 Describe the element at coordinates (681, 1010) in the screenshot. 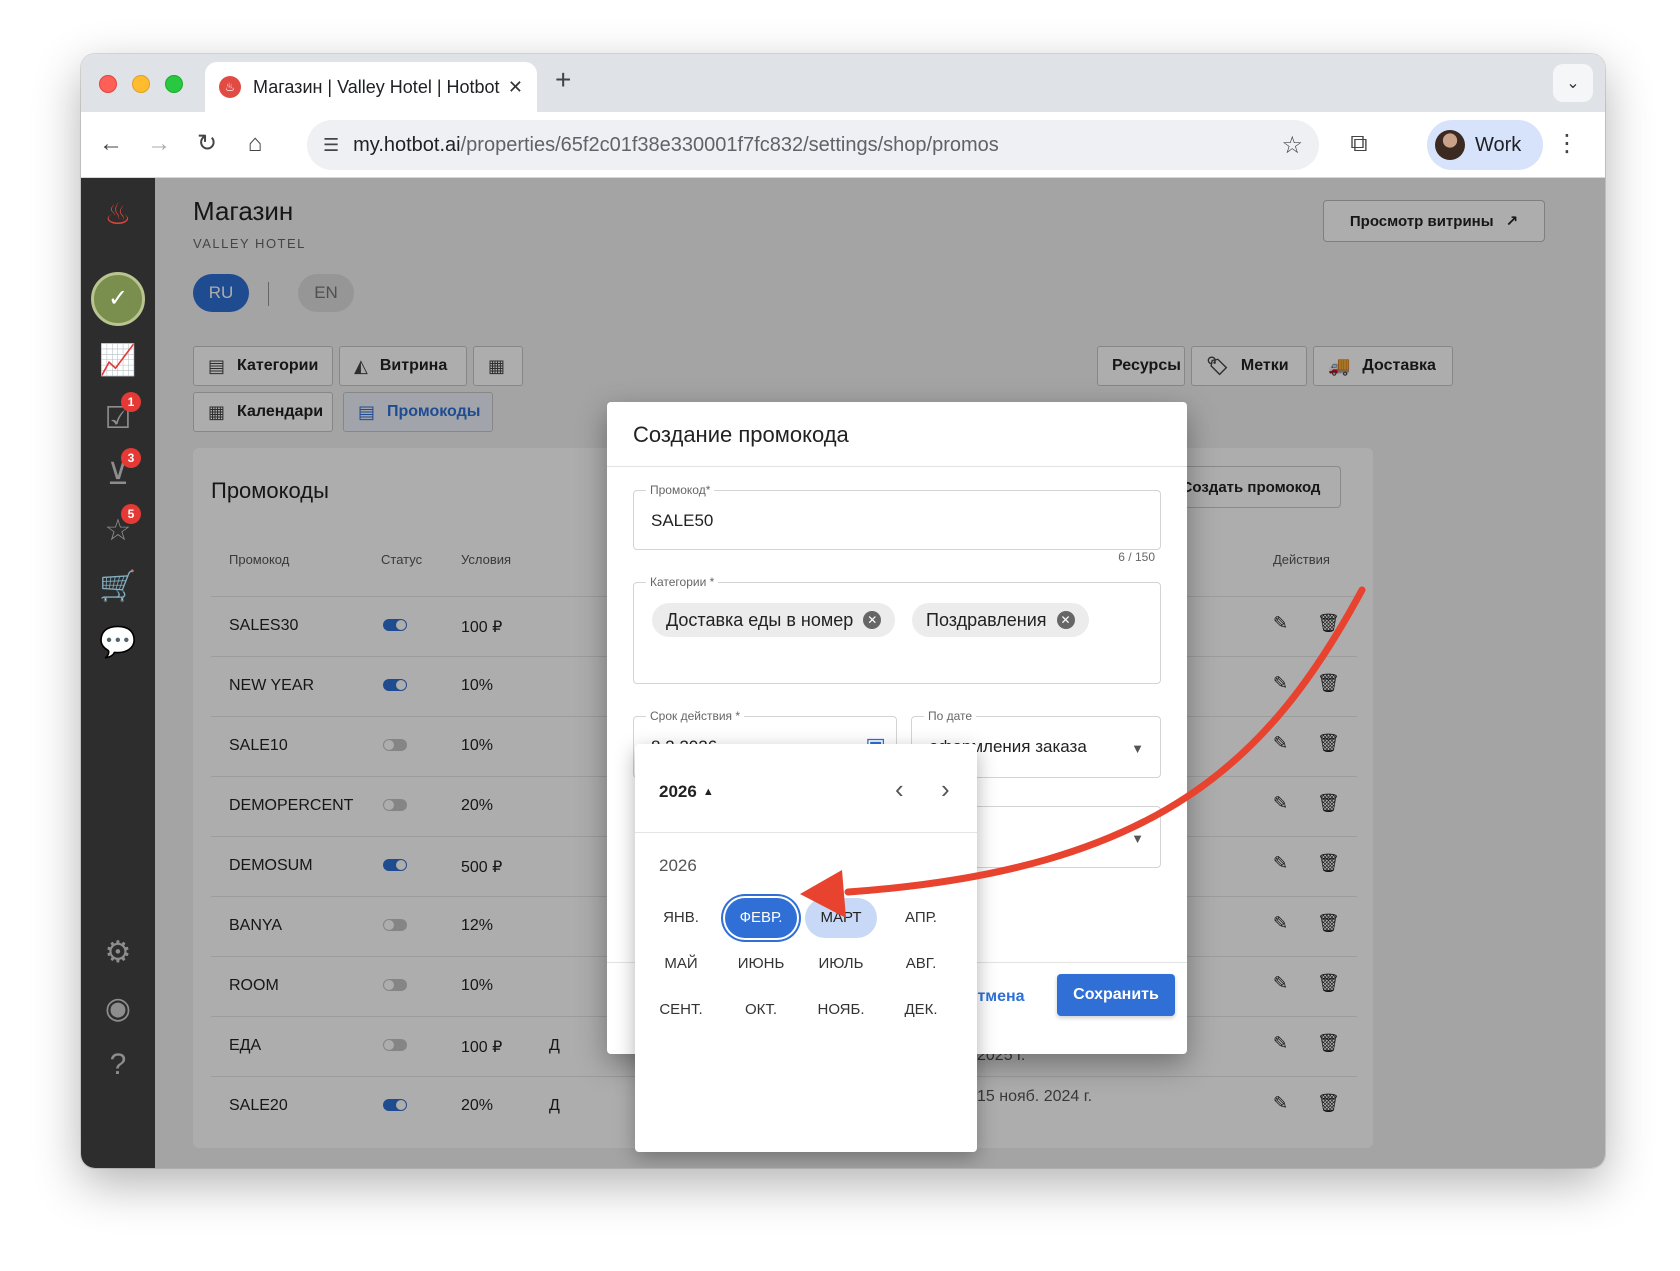

I see `month-option: СЕНТ.` at that location.